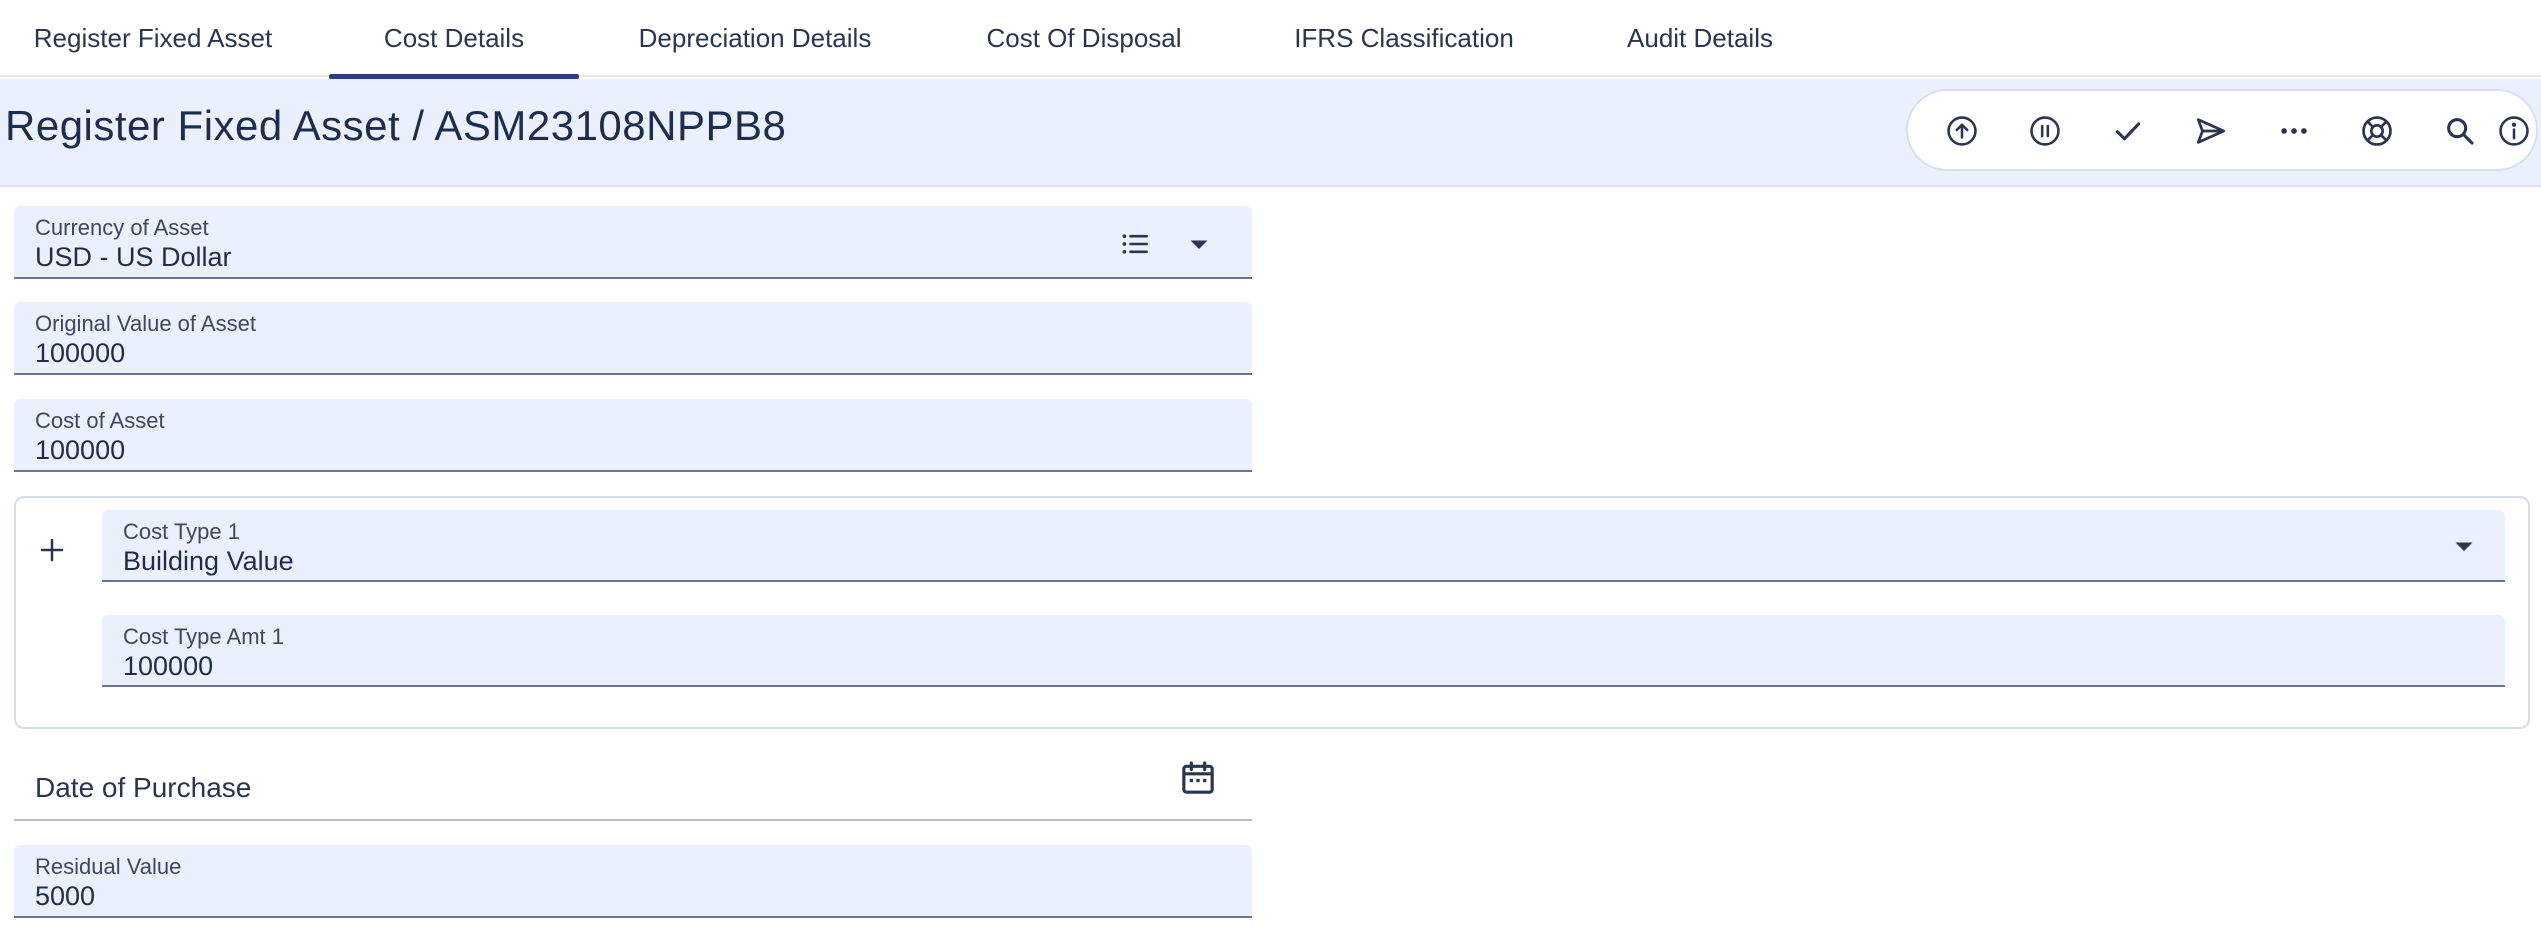 The height and width of the screenshot is (935, 2541). Describe the element at coordinates (145, 323) in the screenshot. I see `original-value-label: Original Value of Asset` at that location.